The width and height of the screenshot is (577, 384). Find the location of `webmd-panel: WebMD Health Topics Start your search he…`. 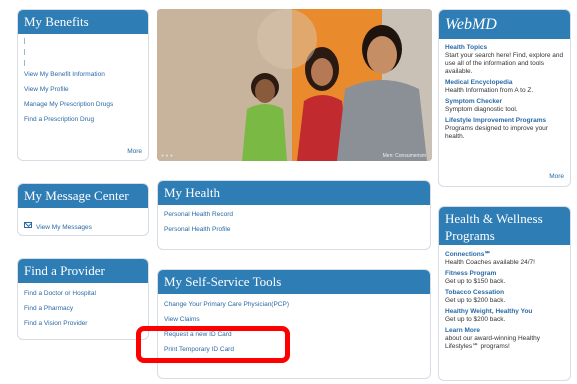

webmd-panel: WebMD Health Topics Start your search he… is located at coordinates (504, 98).